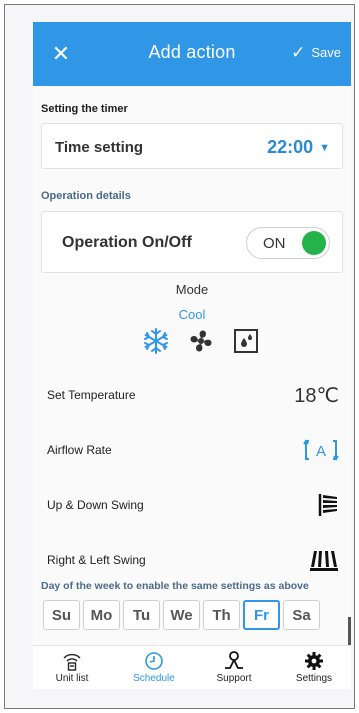 This screenshot has height=713, width=359. Describe the element at coordinates (72, 662) in the screenshot. I see `wifi-unit-icon` at that location.